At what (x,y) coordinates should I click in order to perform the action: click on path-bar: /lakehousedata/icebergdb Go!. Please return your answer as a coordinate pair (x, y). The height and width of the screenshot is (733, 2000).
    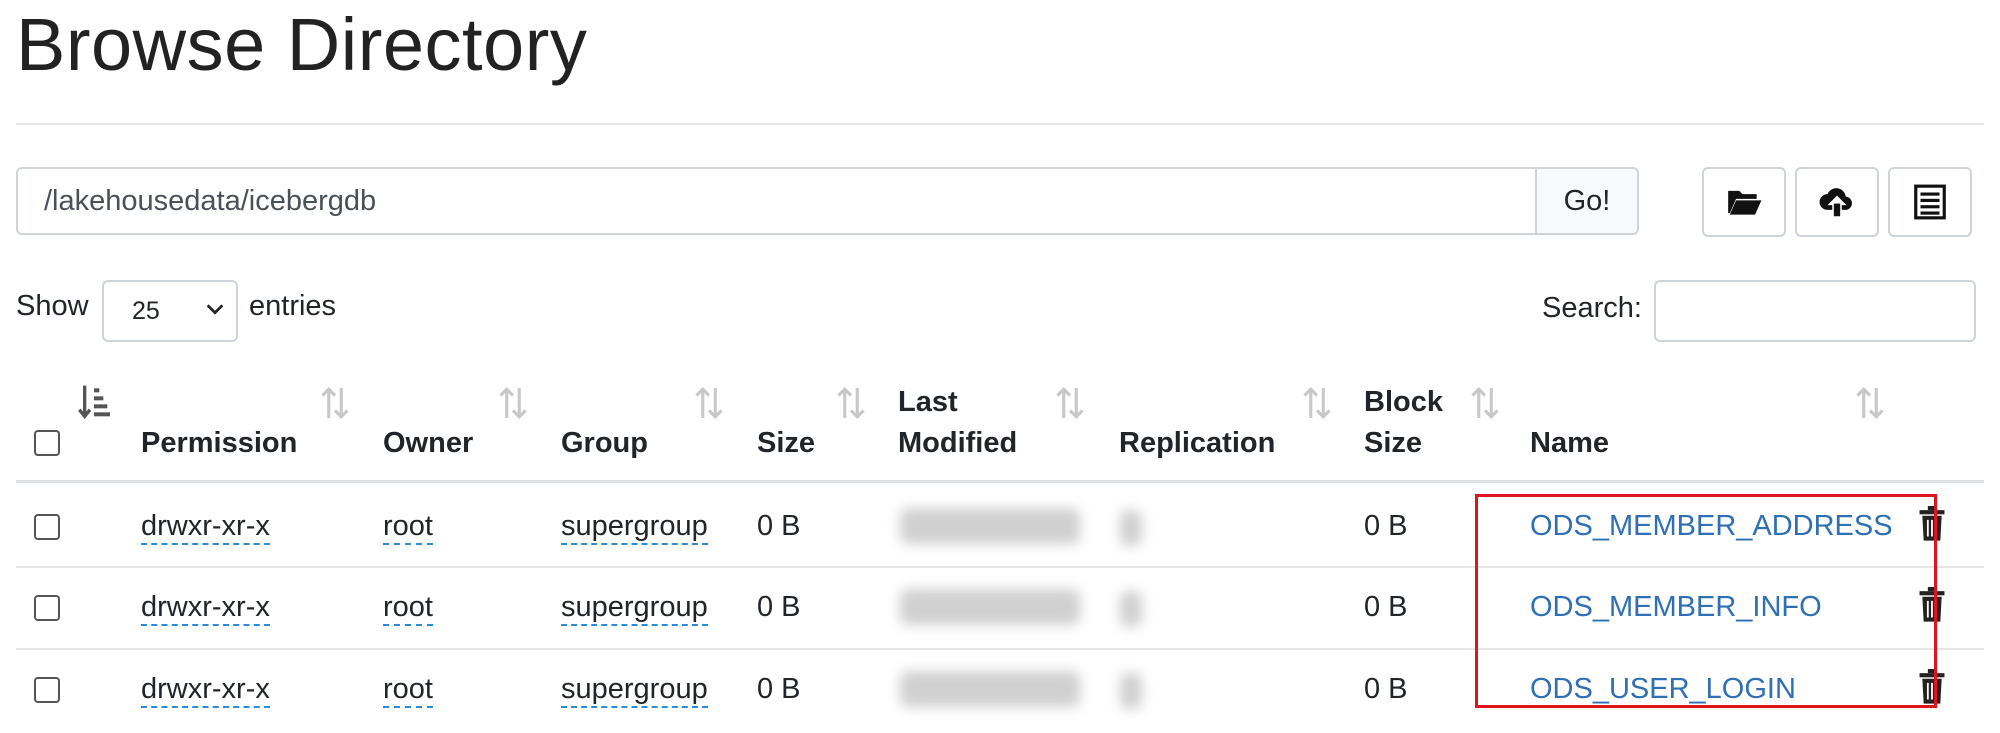
    Looking at the image, I should click on (827, 201).